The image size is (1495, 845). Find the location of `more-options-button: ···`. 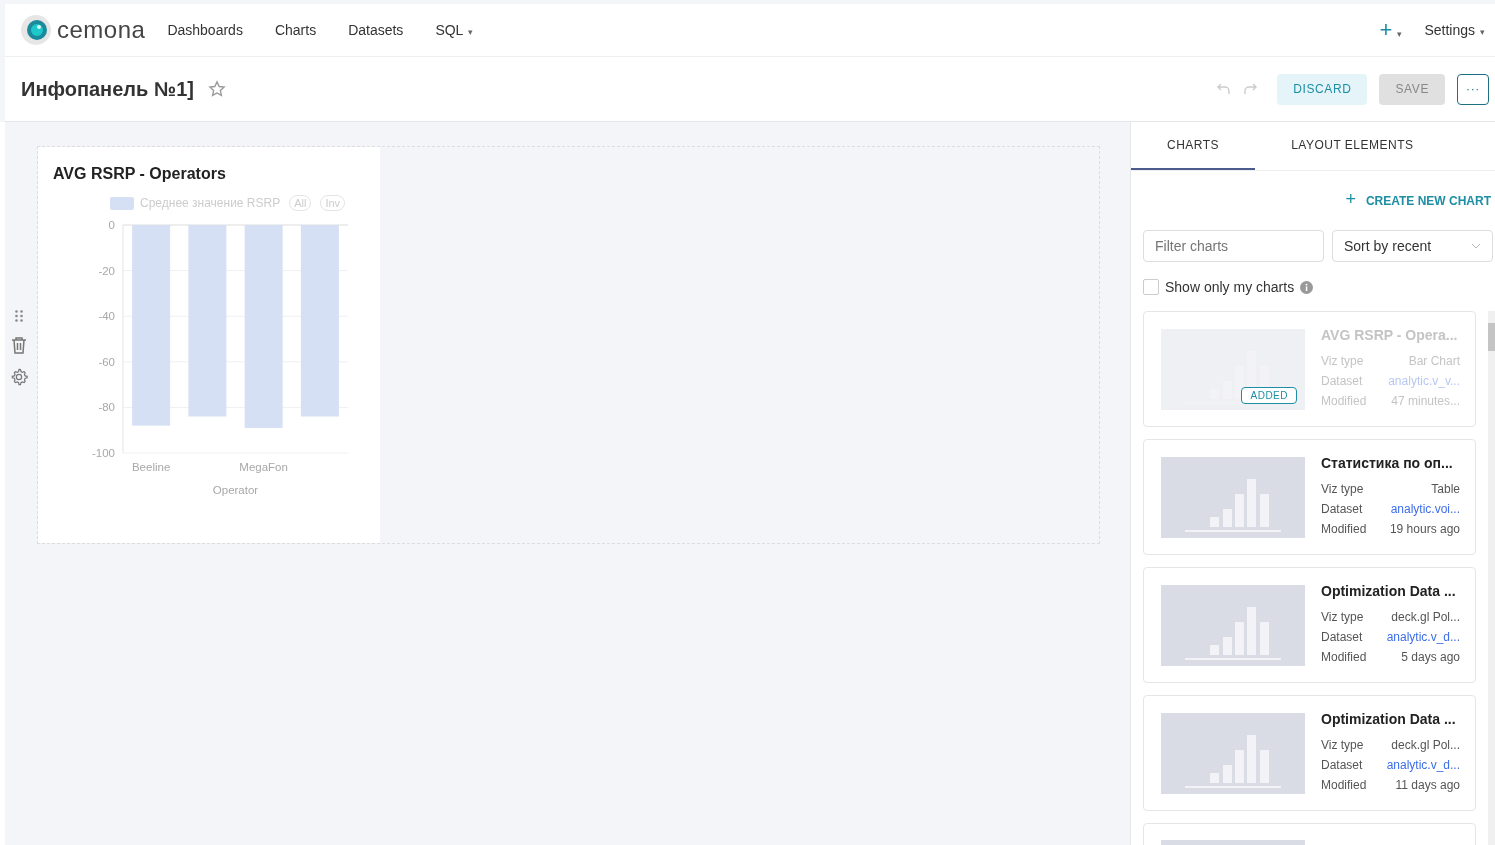

more-options-button: ··· is located at coordinates (1473, 89).